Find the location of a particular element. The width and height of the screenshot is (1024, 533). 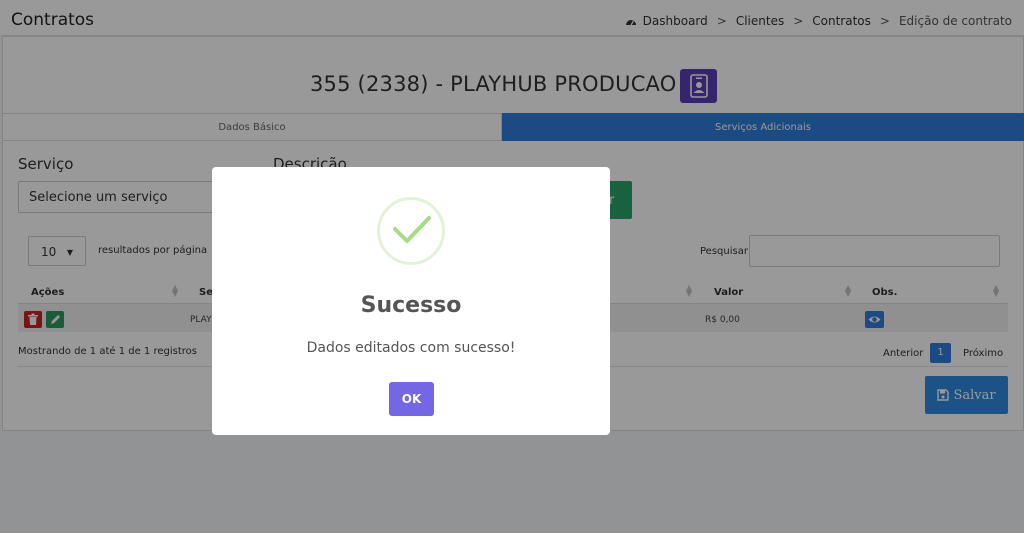

ok-button: OK is located at coordinates (411, 399).